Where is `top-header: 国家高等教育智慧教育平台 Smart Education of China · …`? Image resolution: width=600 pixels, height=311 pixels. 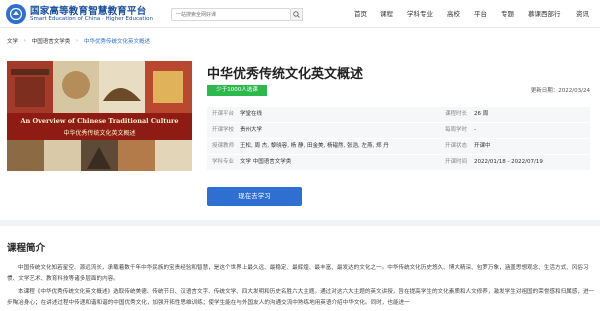
top-header: 国家高等教育智慧教育平台 Smart Education of China · … is located at coordinates (300, 14).